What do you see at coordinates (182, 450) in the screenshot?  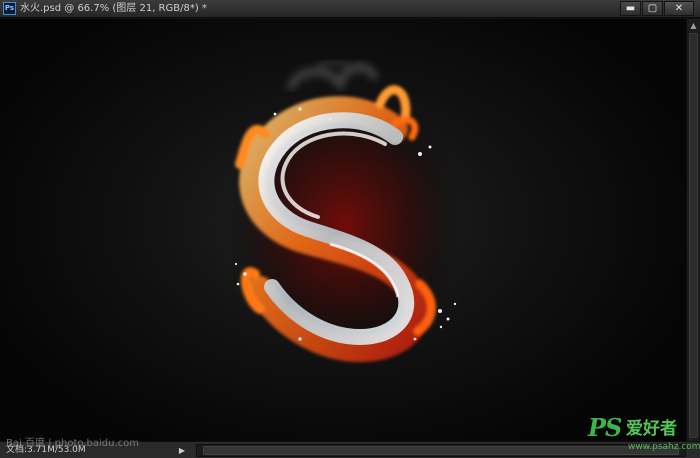 I see `status-menu-arrow-icon: ▶` at bounding box center [182, 450].